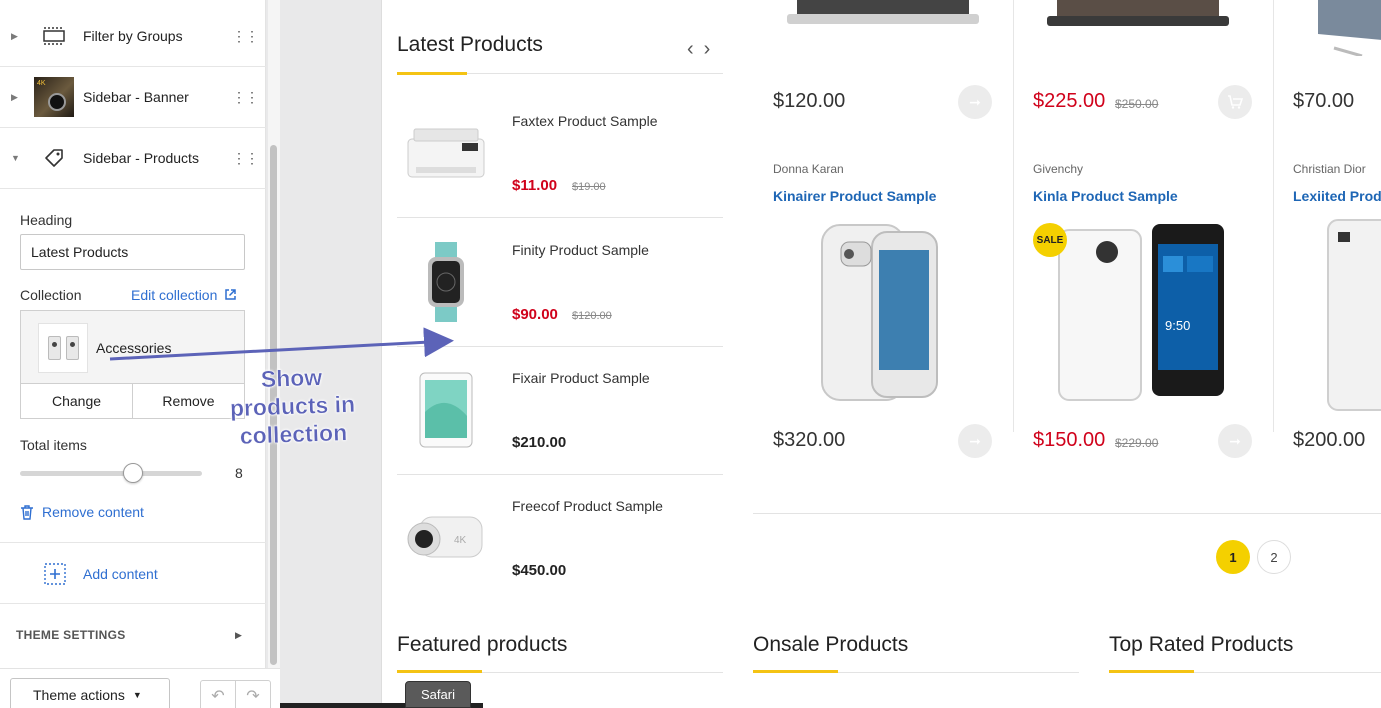 The image size is (1381, 708). Describe the element at coordinates (281, 344) in the screenshot. I see `annotation-arrow` at that location.